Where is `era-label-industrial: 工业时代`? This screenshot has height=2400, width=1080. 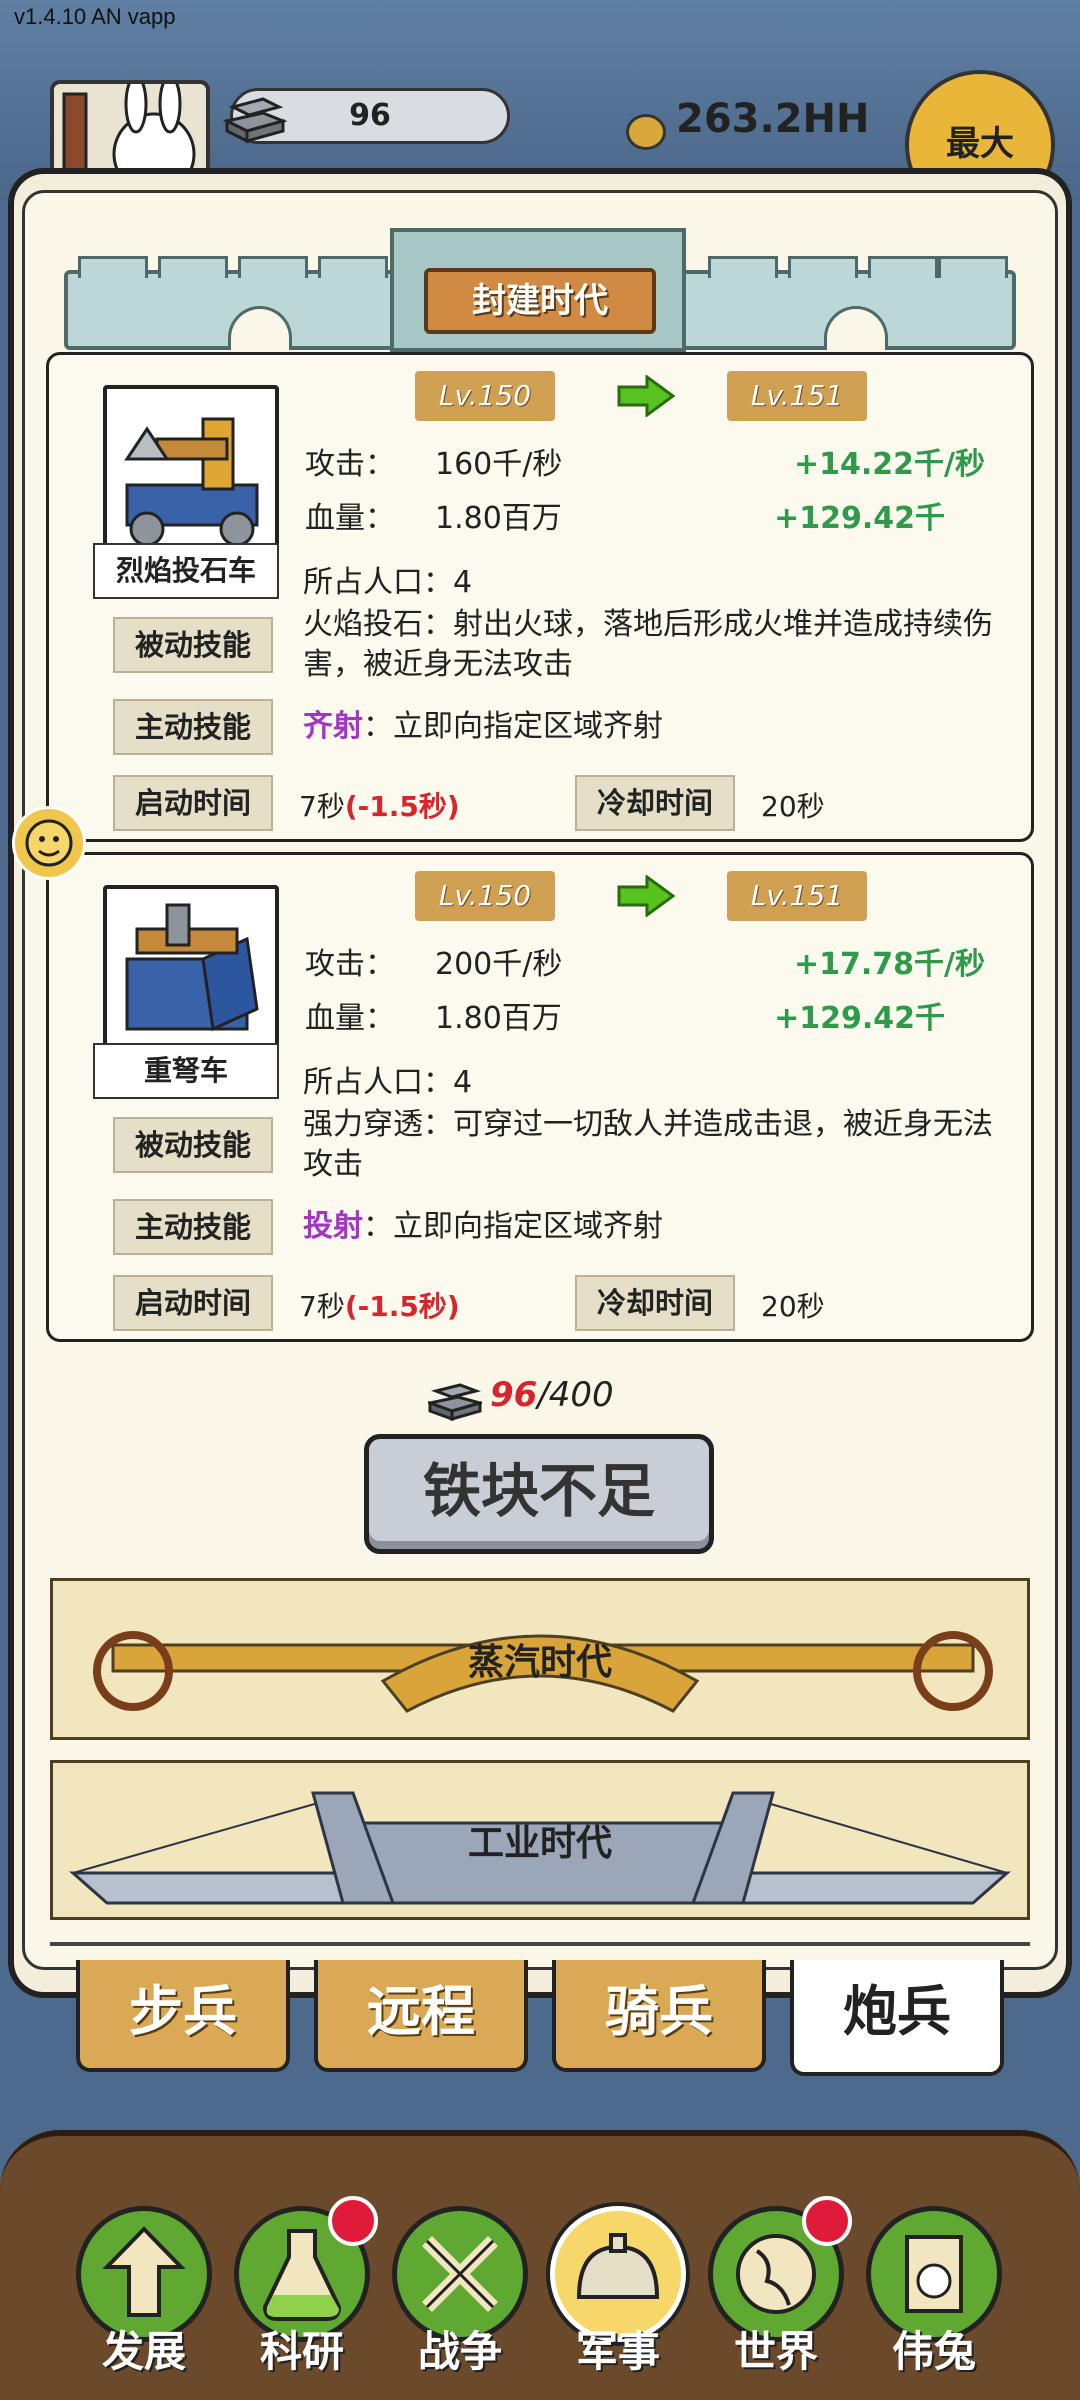 era-label-industrial: 工业时代 is located at coordinates (540, 1843).